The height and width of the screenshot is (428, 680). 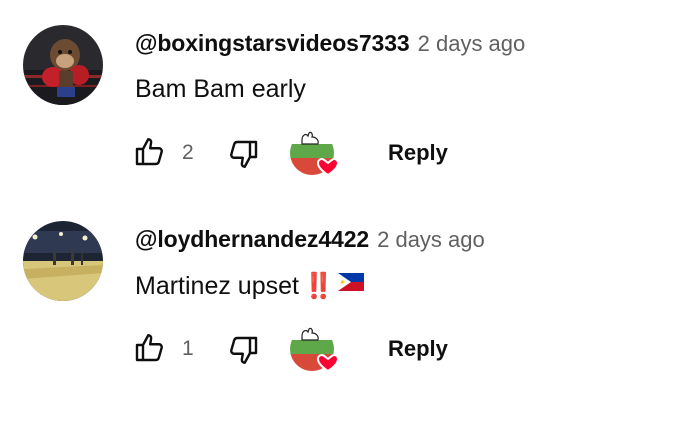 I want to click on double-exclamation-emoji: ‼️, so click(x=318, y=286).